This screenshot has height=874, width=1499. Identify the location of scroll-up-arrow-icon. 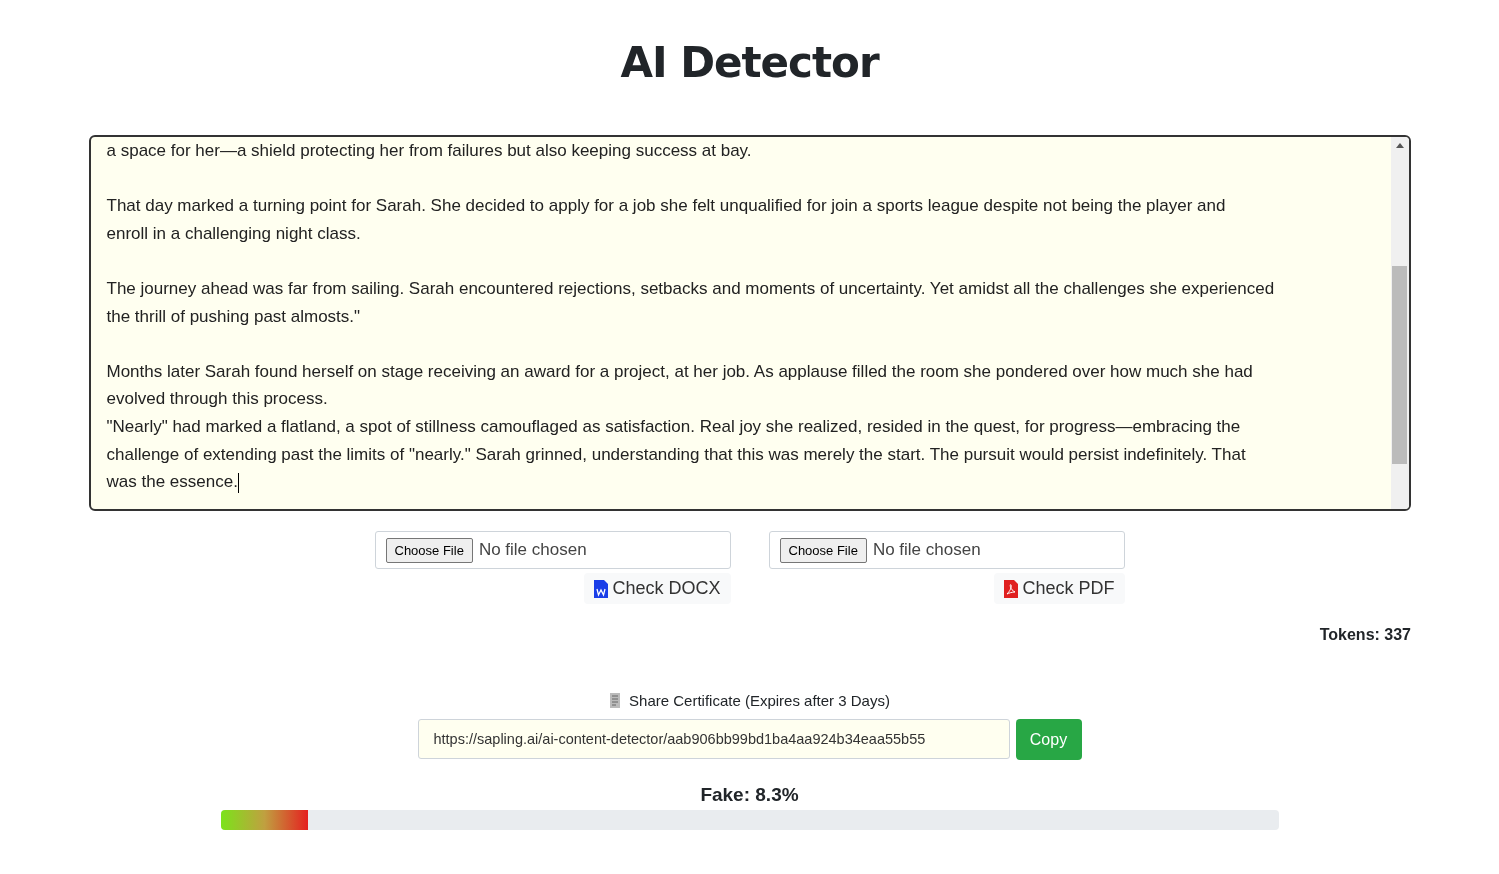
(1399, 145).